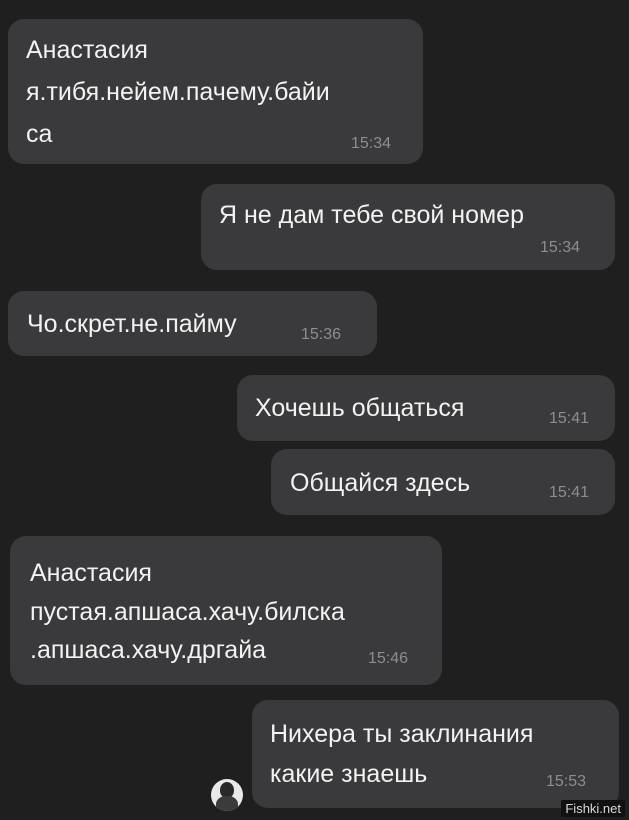 The height and width of the screenshot is (820, 629). I want to click on message-text: пустая.апшаса.хачу.билска, so click(187, 612).